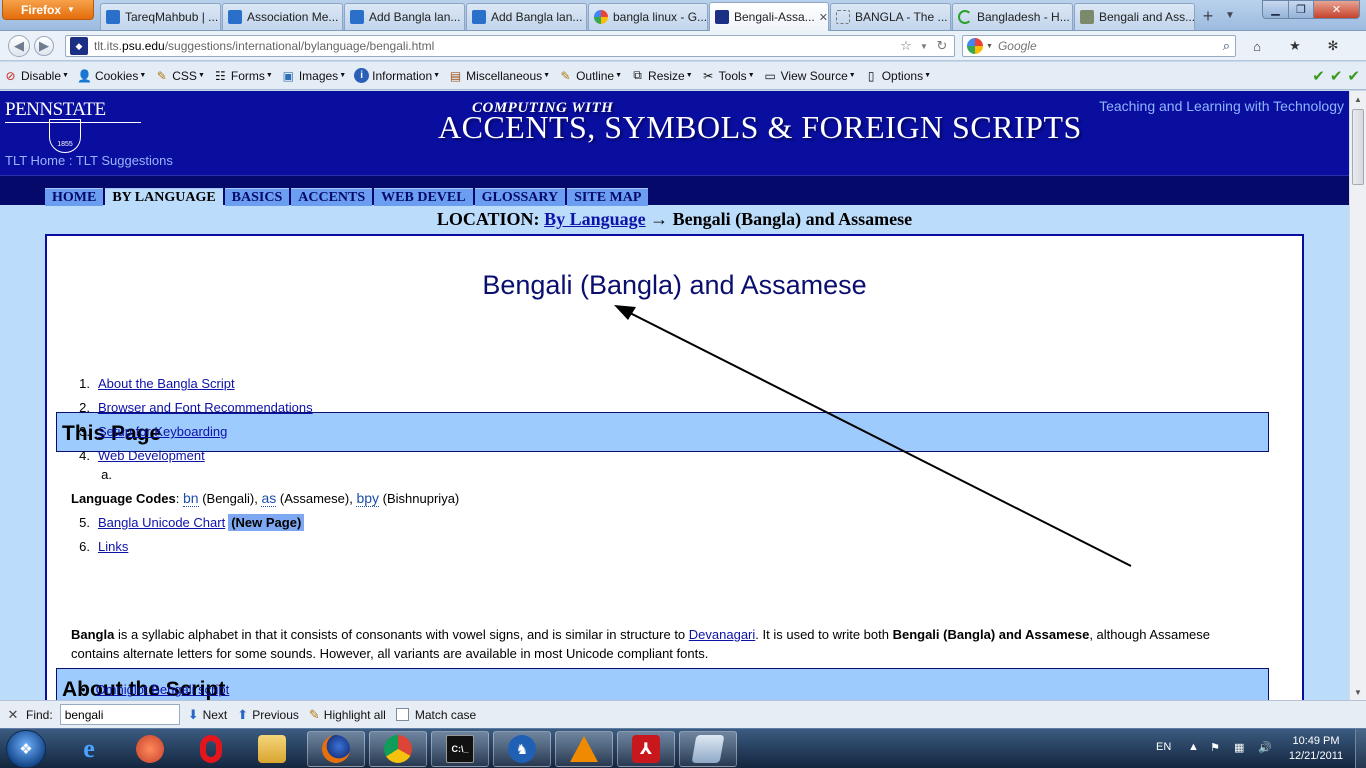  What do you see at coordinates (166, 383) in the screenshot?
I see `toc-link-about-script: About the Bangla Script` at bounding box center [166, 383].